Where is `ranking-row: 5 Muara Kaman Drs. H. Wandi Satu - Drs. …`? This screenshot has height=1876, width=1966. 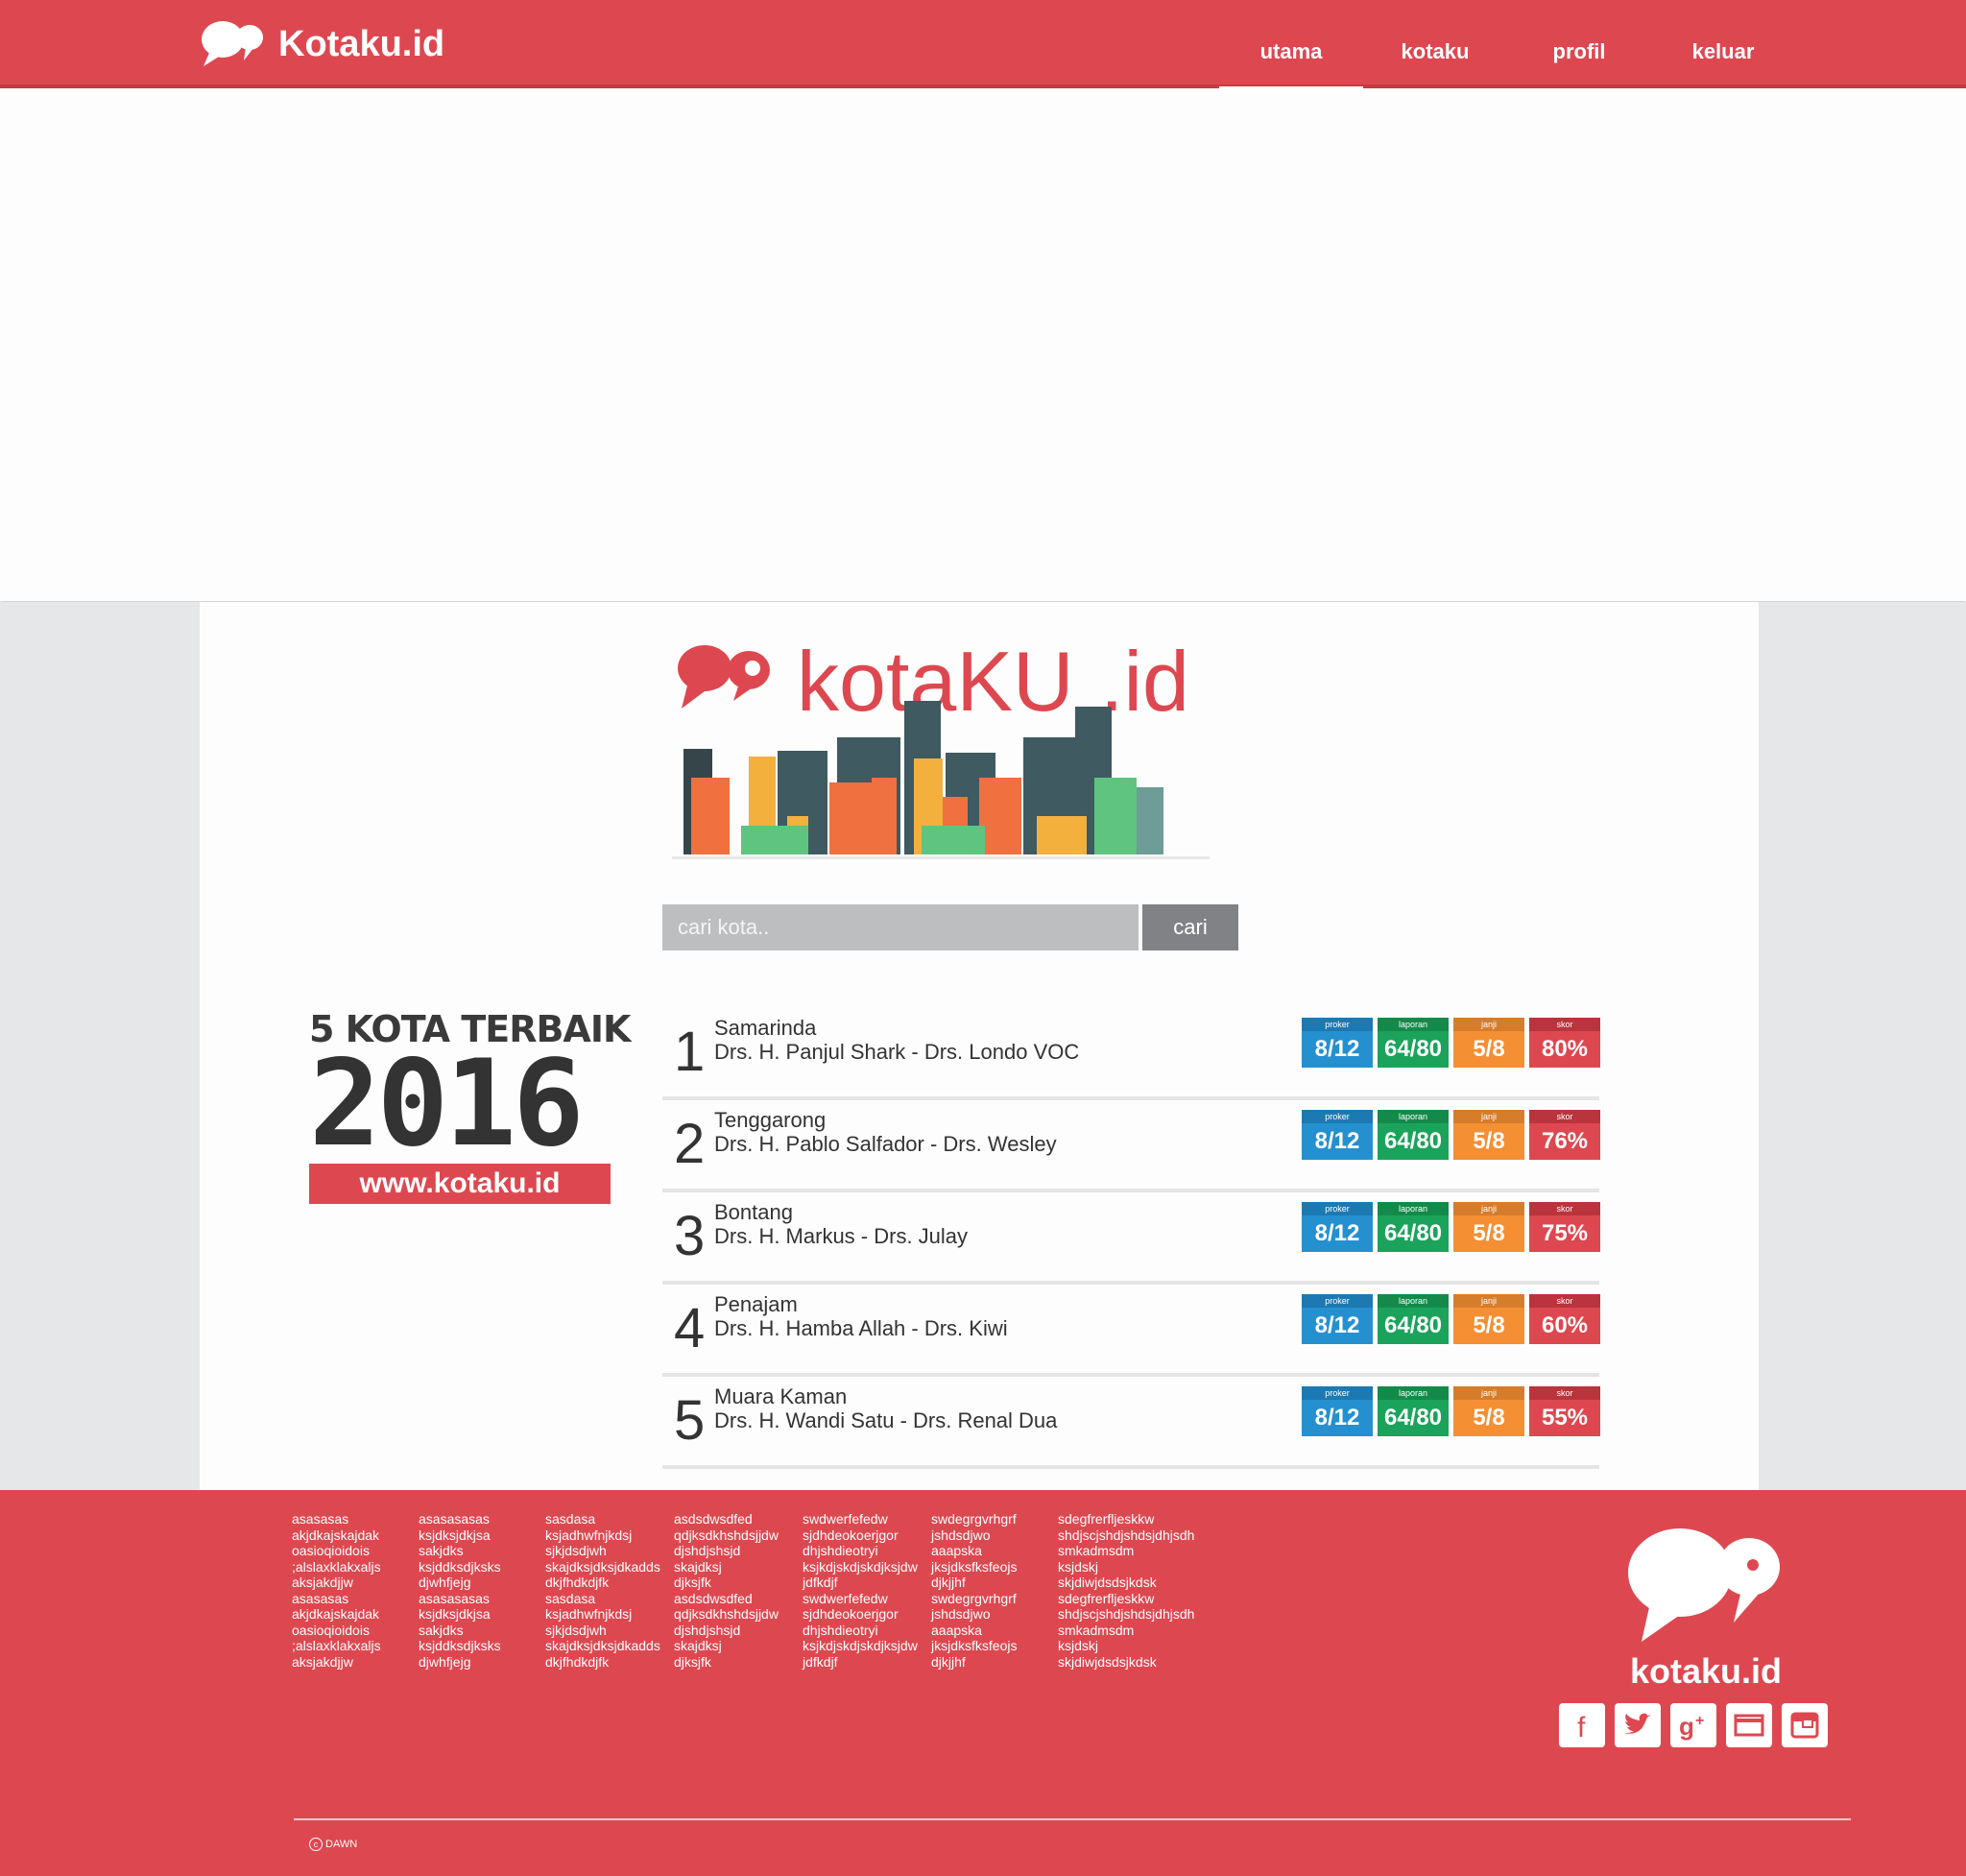
ranking-row: 5 Muara Kaman Drs. H. Wandi Satu - Drs. … is located at coordinates (1131, 1423).